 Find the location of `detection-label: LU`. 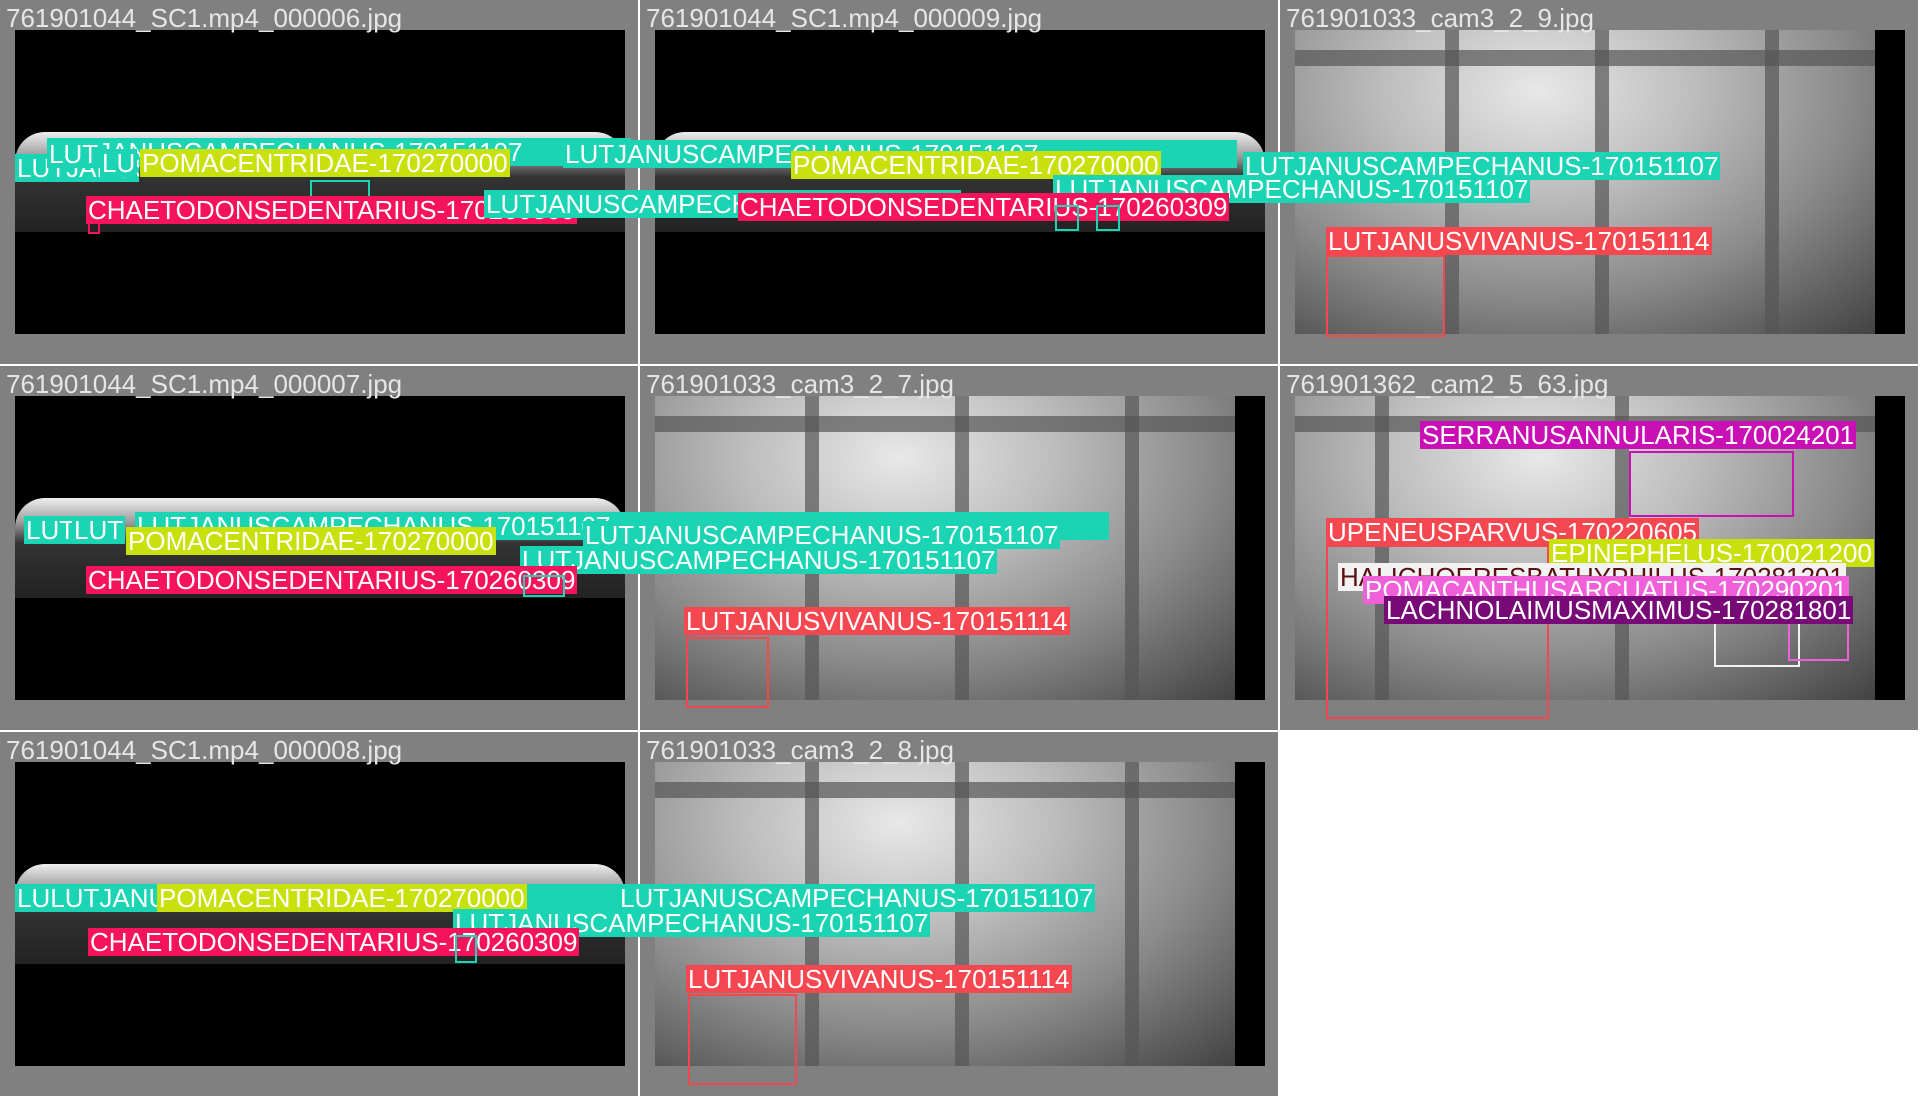

detection-label: LU is located at coordinates (119, 163).